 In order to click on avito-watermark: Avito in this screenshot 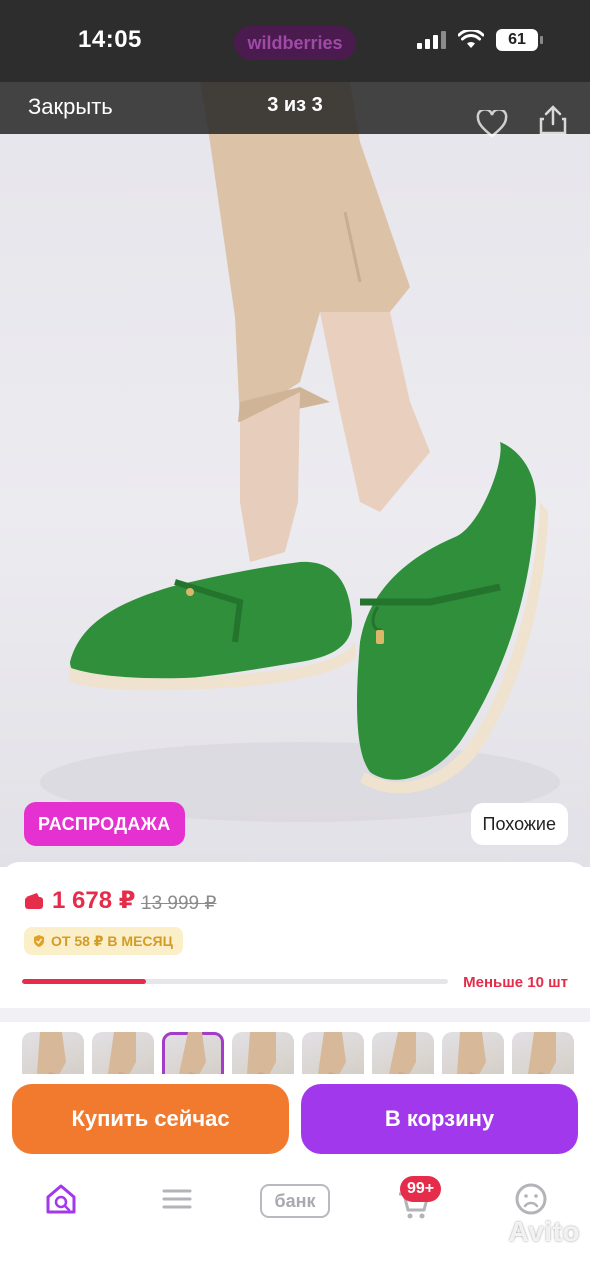, I will do `click(544, 1231)`.